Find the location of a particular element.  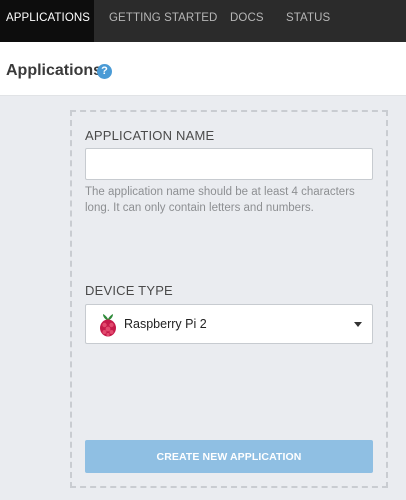

page-title: Applications is located at coordinates (54, 70).